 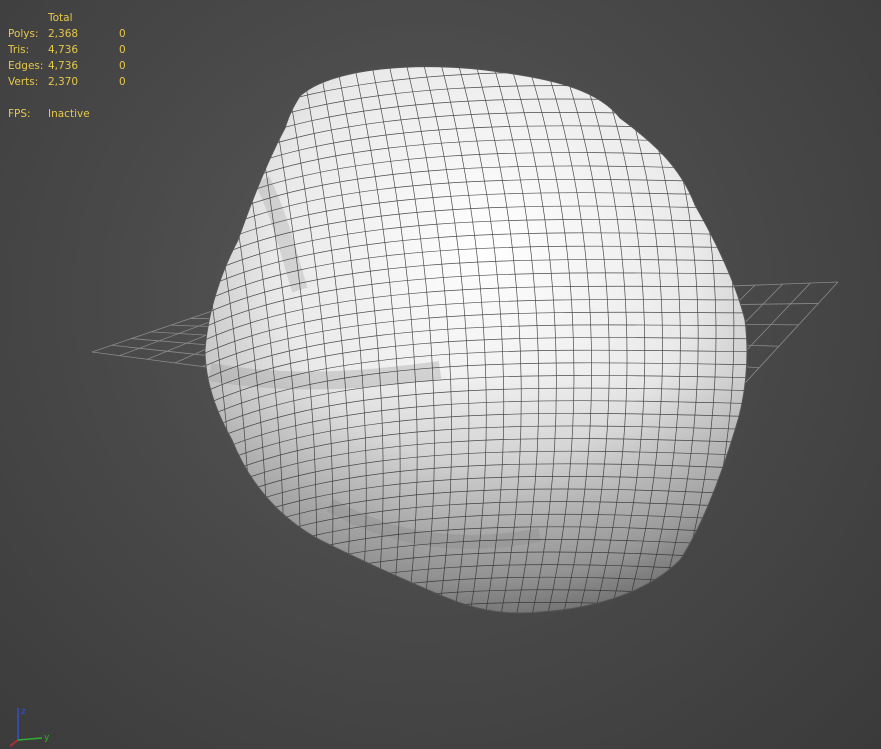 I want to click on y-axis-label: y, so click(x=47, y=738).